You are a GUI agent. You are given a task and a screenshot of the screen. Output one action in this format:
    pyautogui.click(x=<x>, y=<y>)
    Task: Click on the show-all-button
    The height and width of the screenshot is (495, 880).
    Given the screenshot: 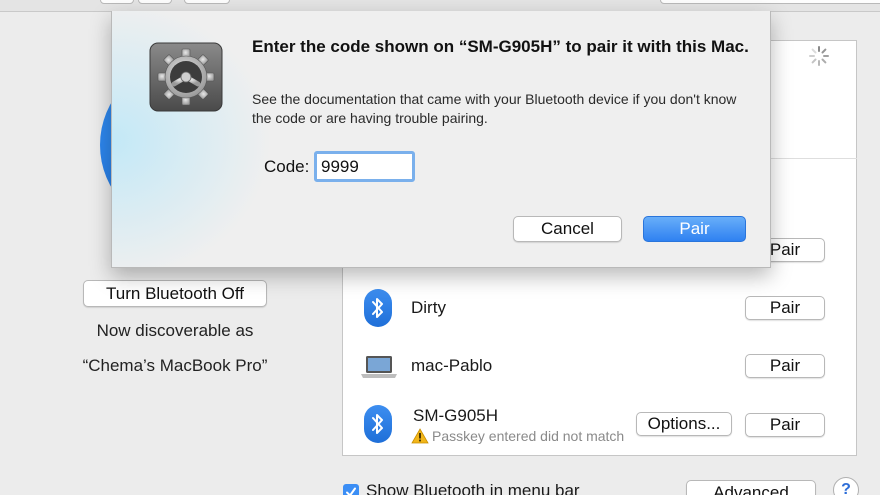 What is the action you would take?
    pyautogui.click(x=207, y=2)
    